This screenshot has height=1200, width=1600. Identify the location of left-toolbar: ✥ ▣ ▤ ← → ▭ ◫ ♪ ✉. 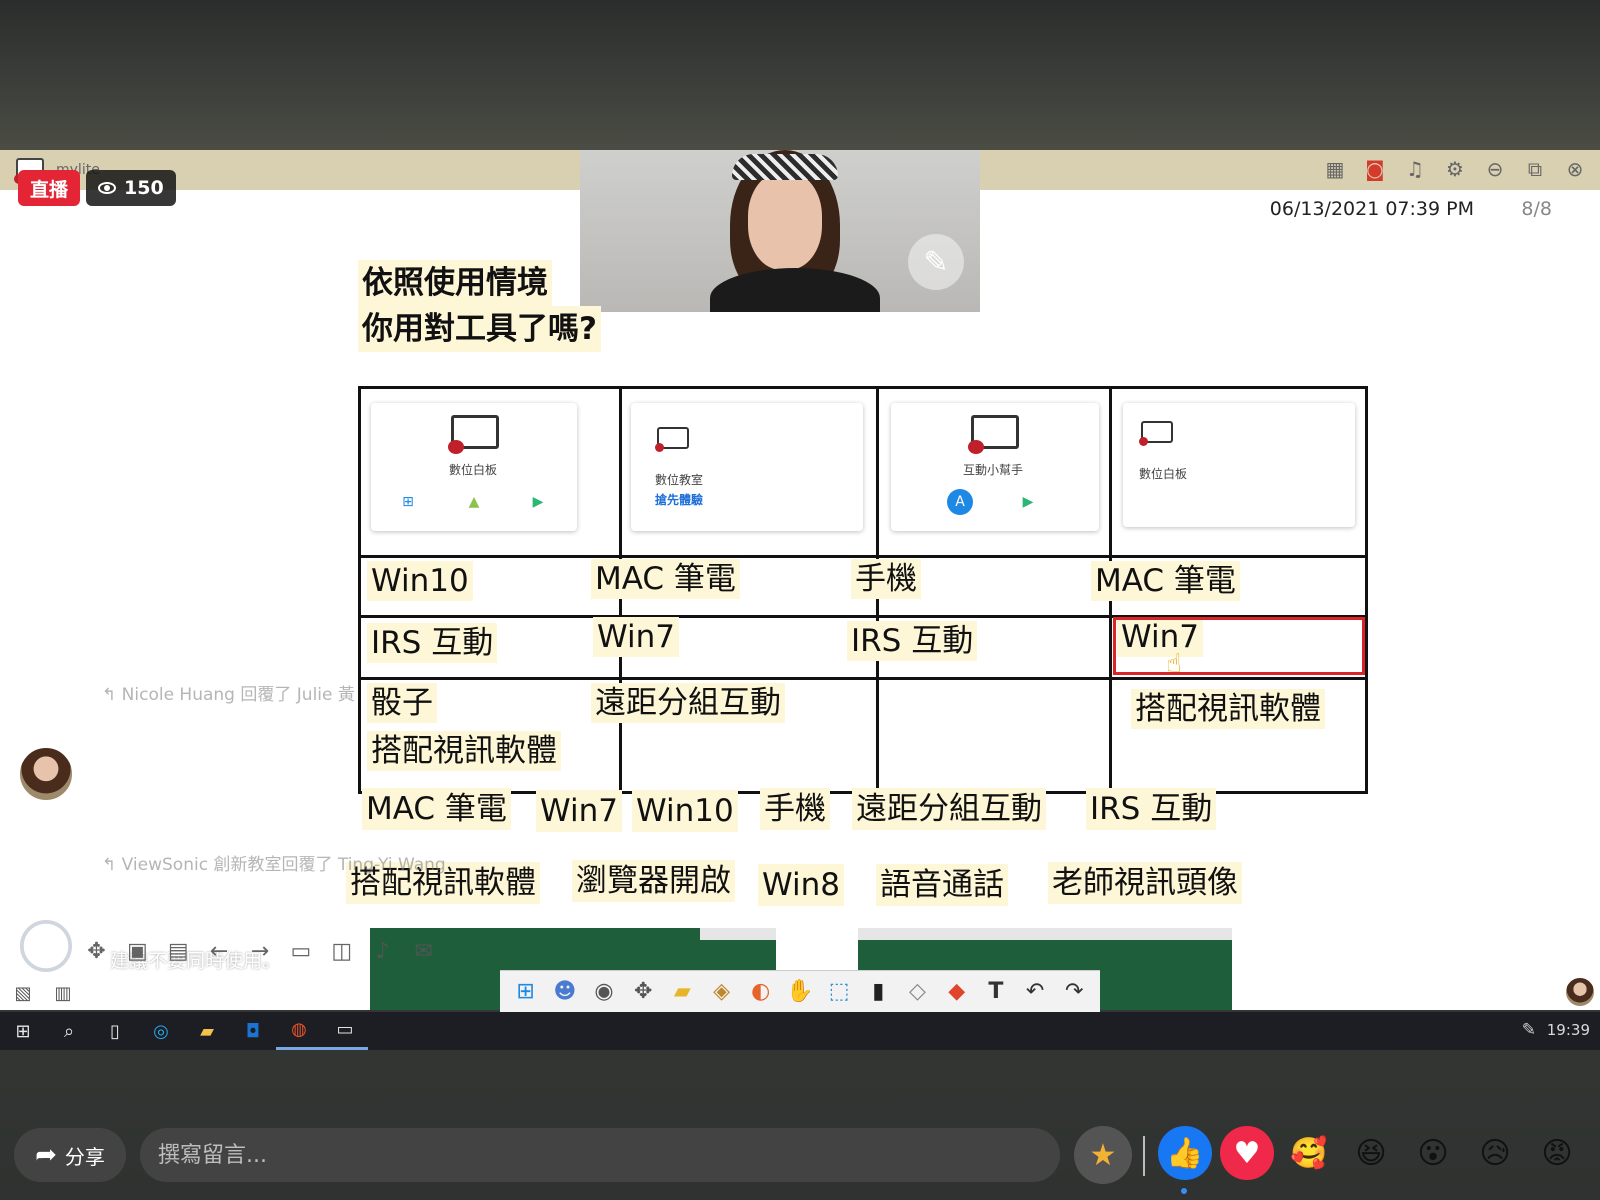
(260, 951).